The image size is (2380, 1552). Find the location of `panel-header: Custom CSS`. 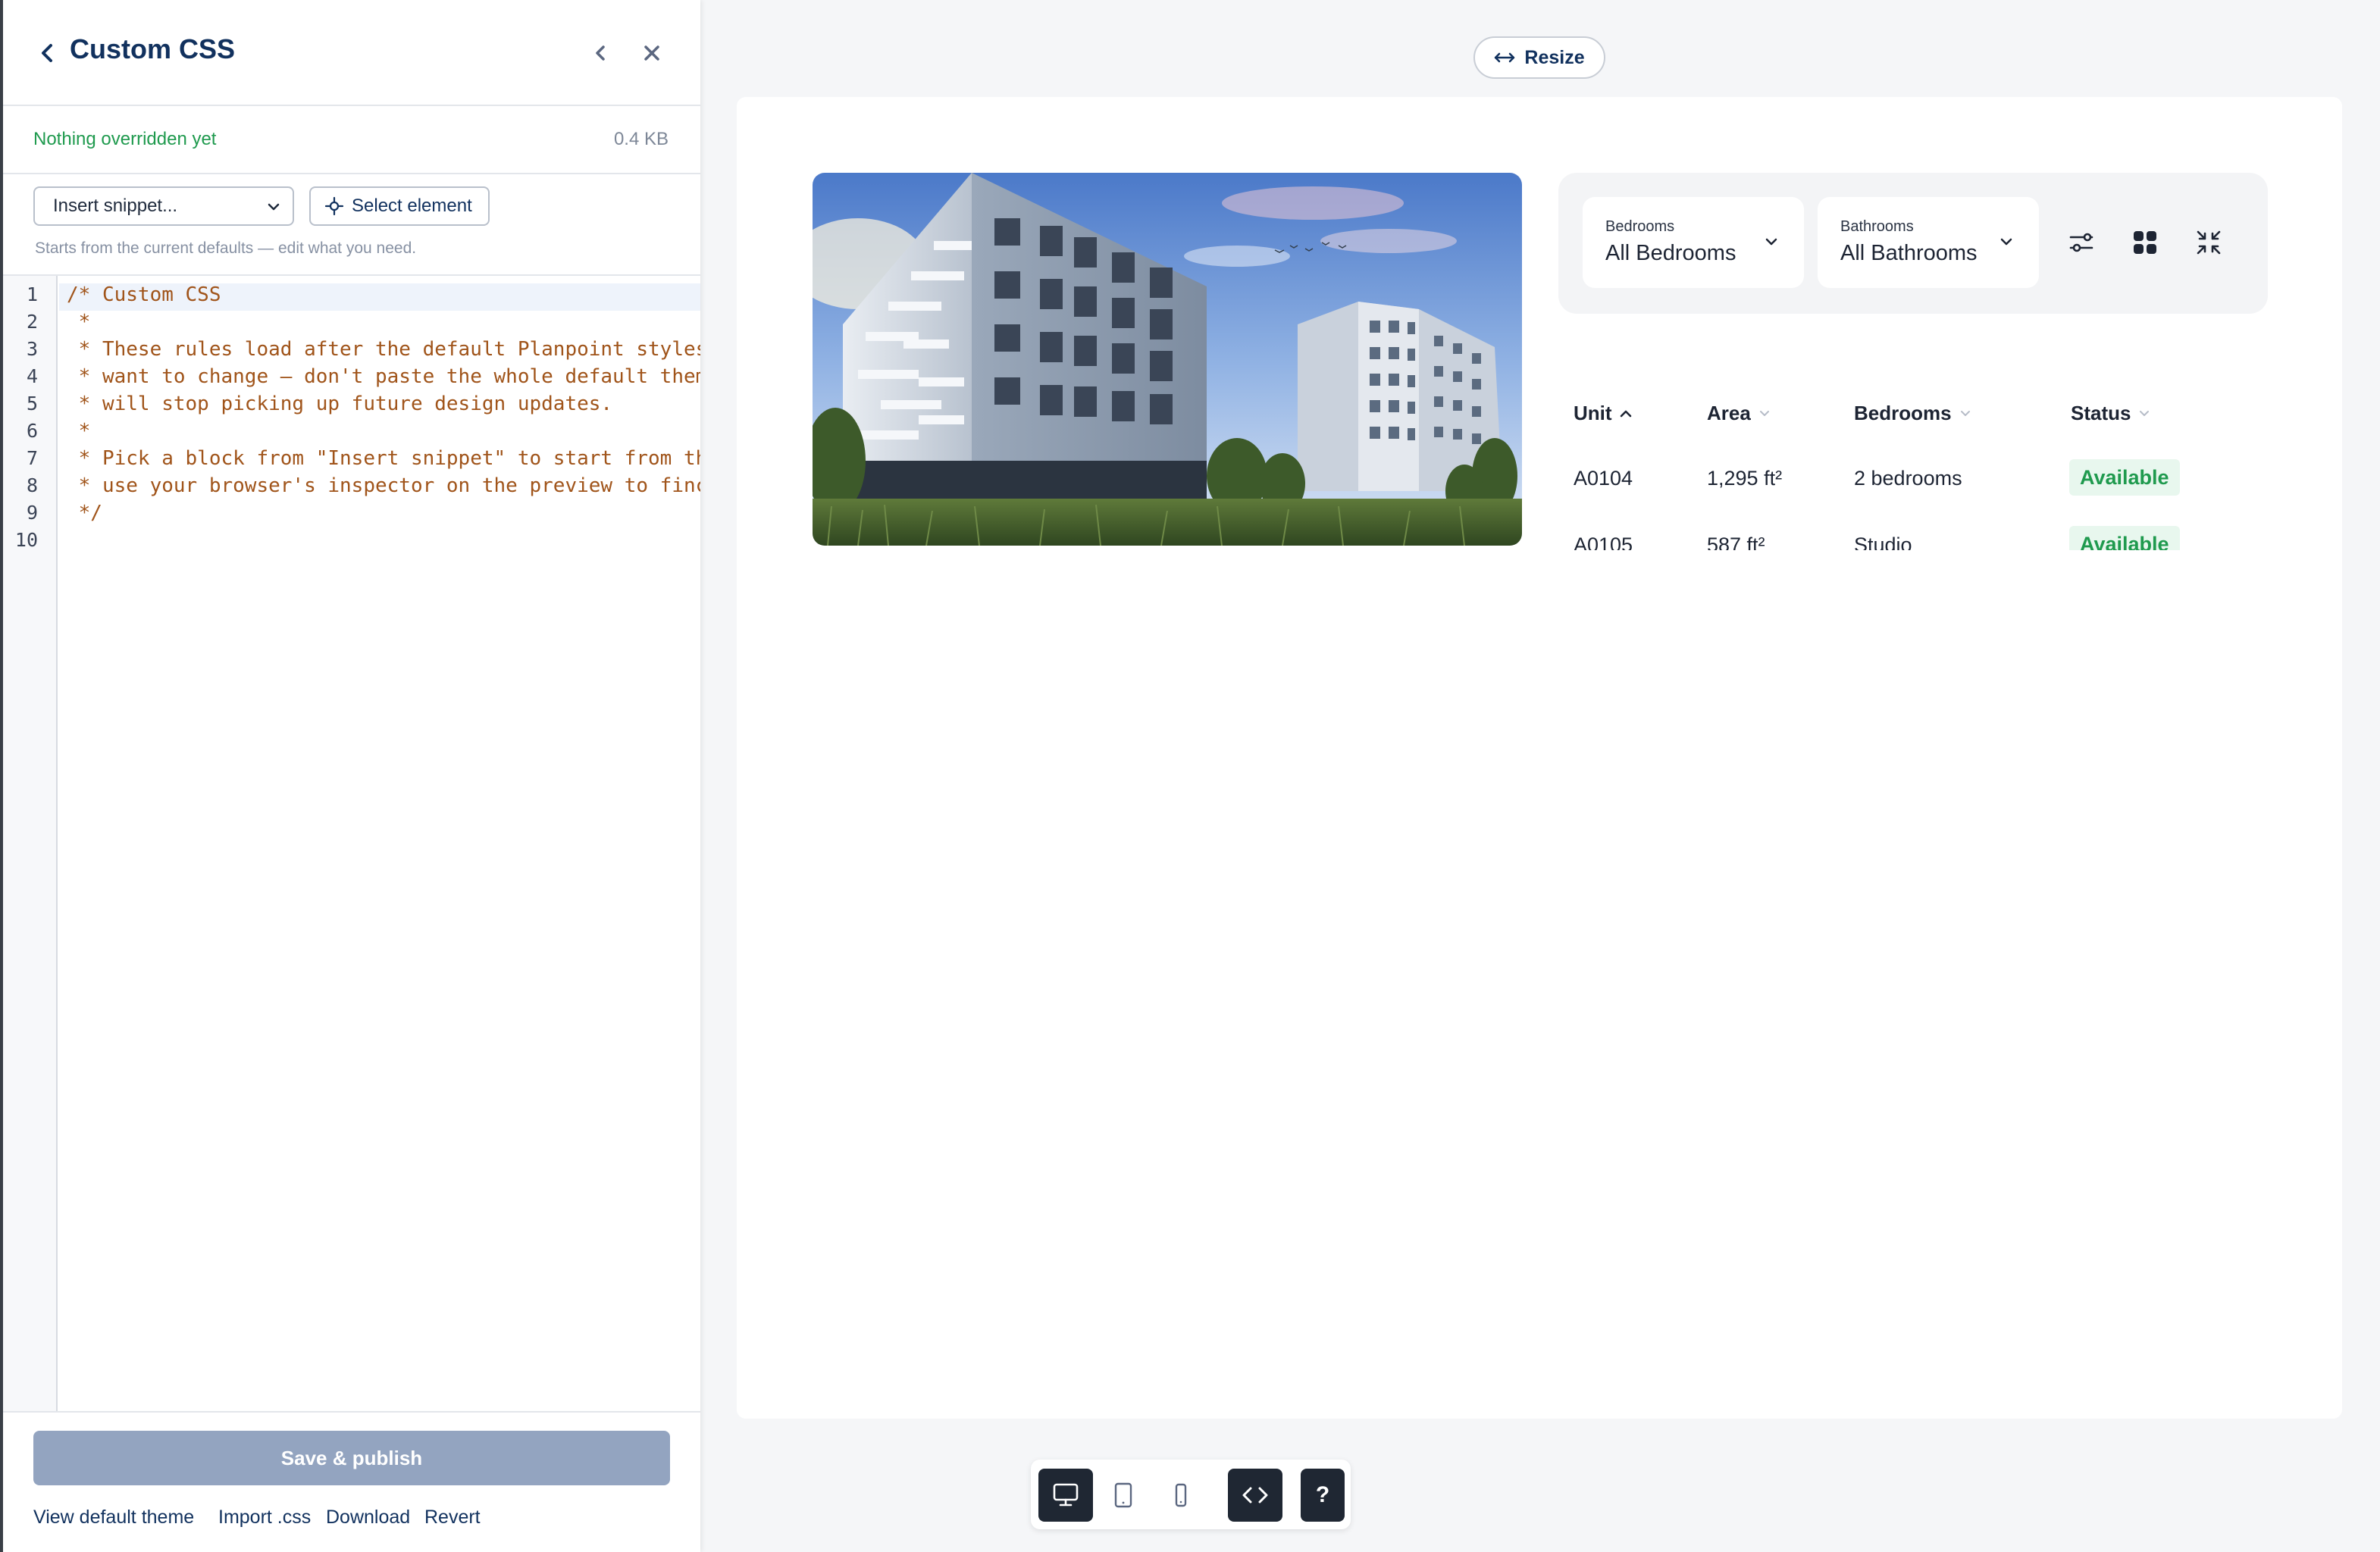

panel-header: Custom CSS is located at coordinates (351, 53).